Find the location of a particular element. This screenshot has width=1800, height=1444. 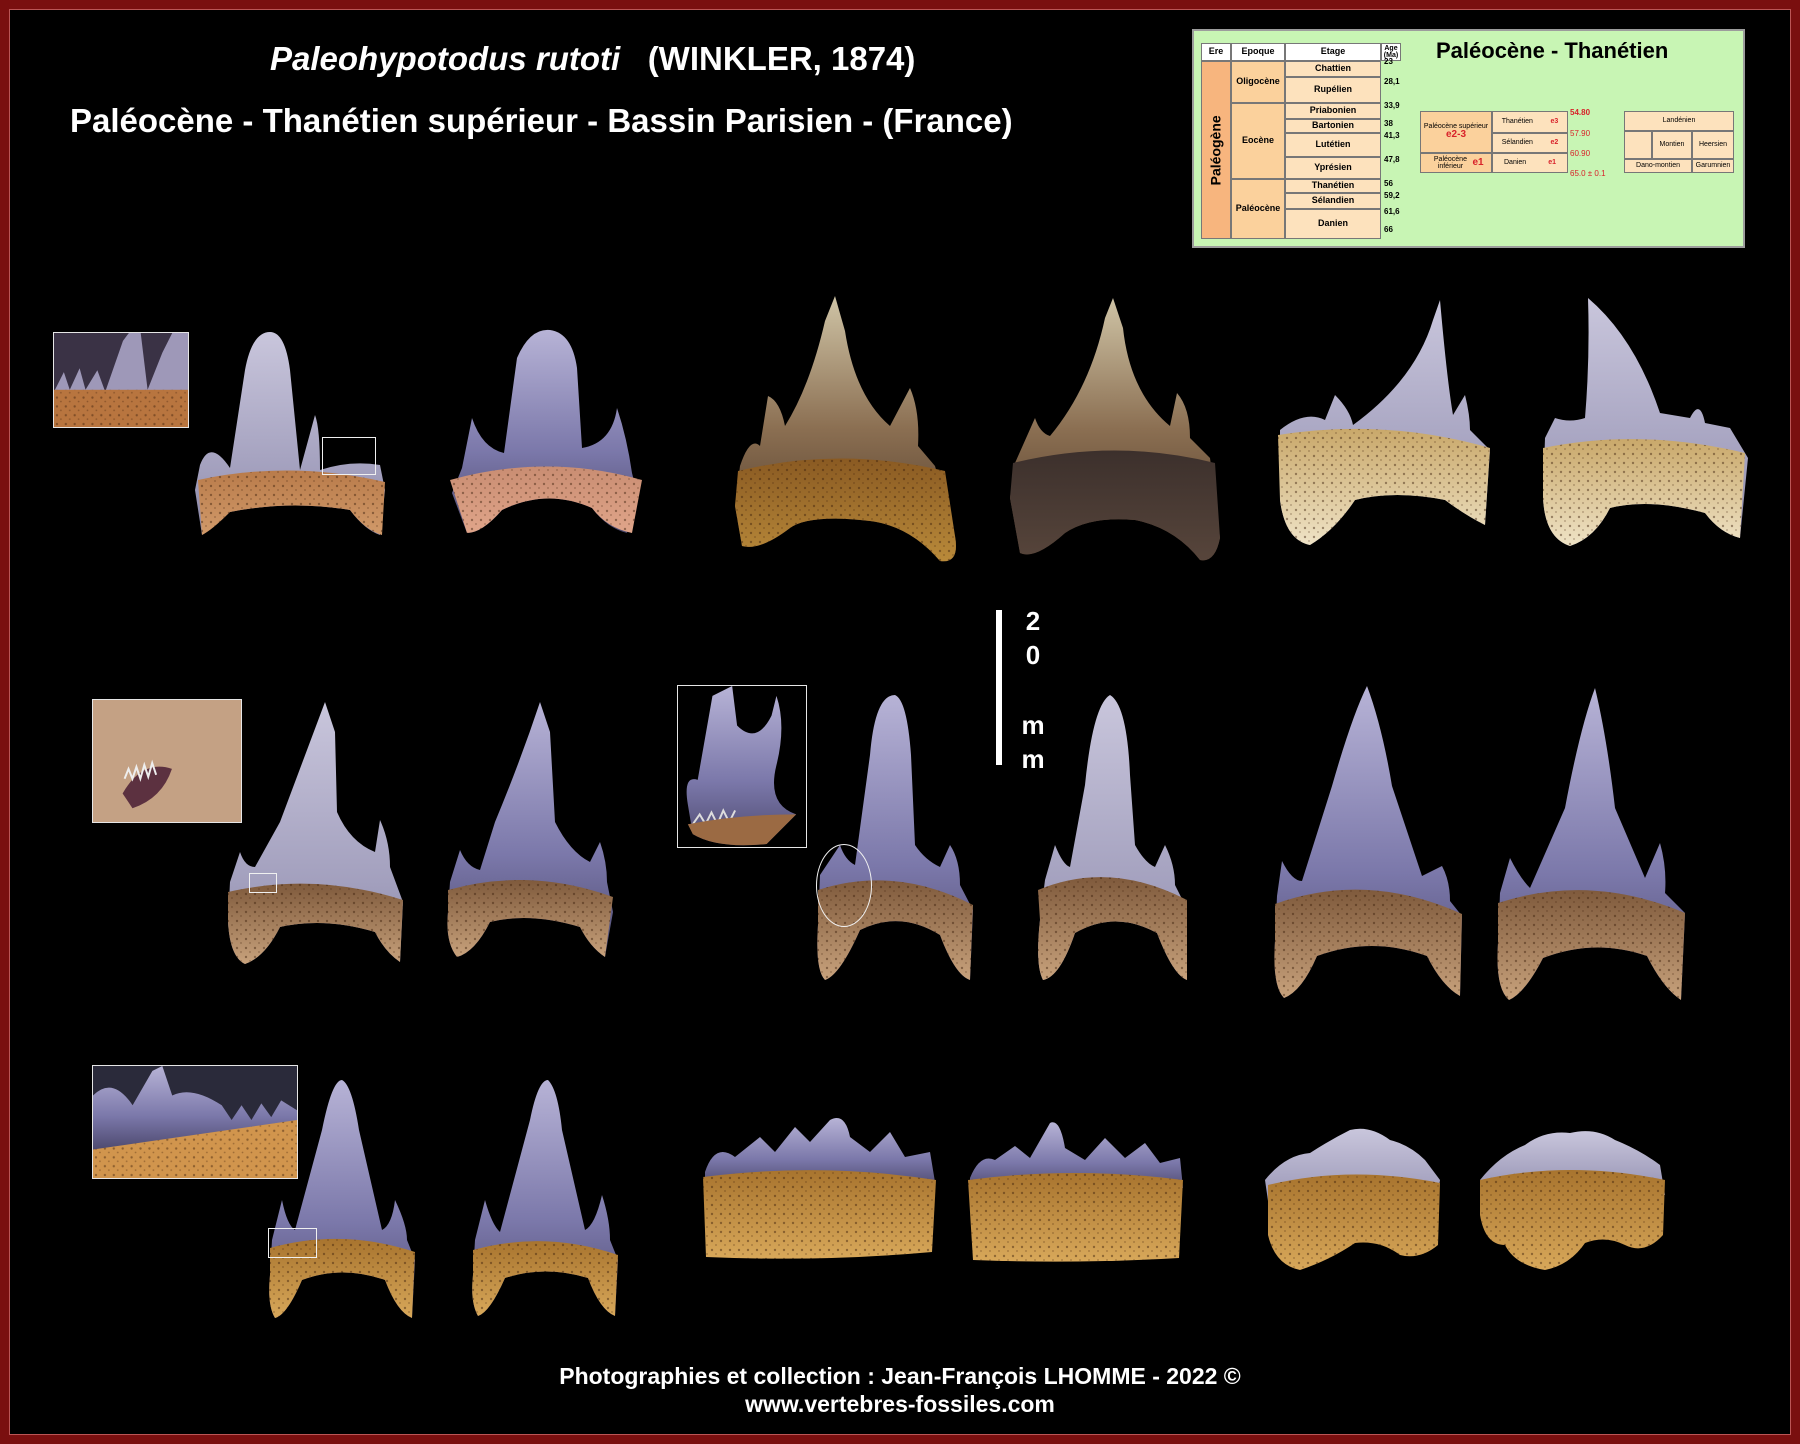

strat-regional: Heersien is located at coordinates (1713, 145).